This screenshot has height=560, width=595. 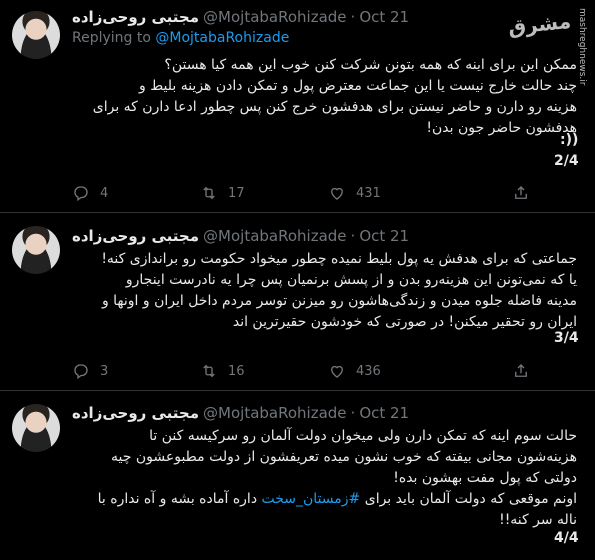 I want to click on reply-button: 3, so click(x=90, y=371).